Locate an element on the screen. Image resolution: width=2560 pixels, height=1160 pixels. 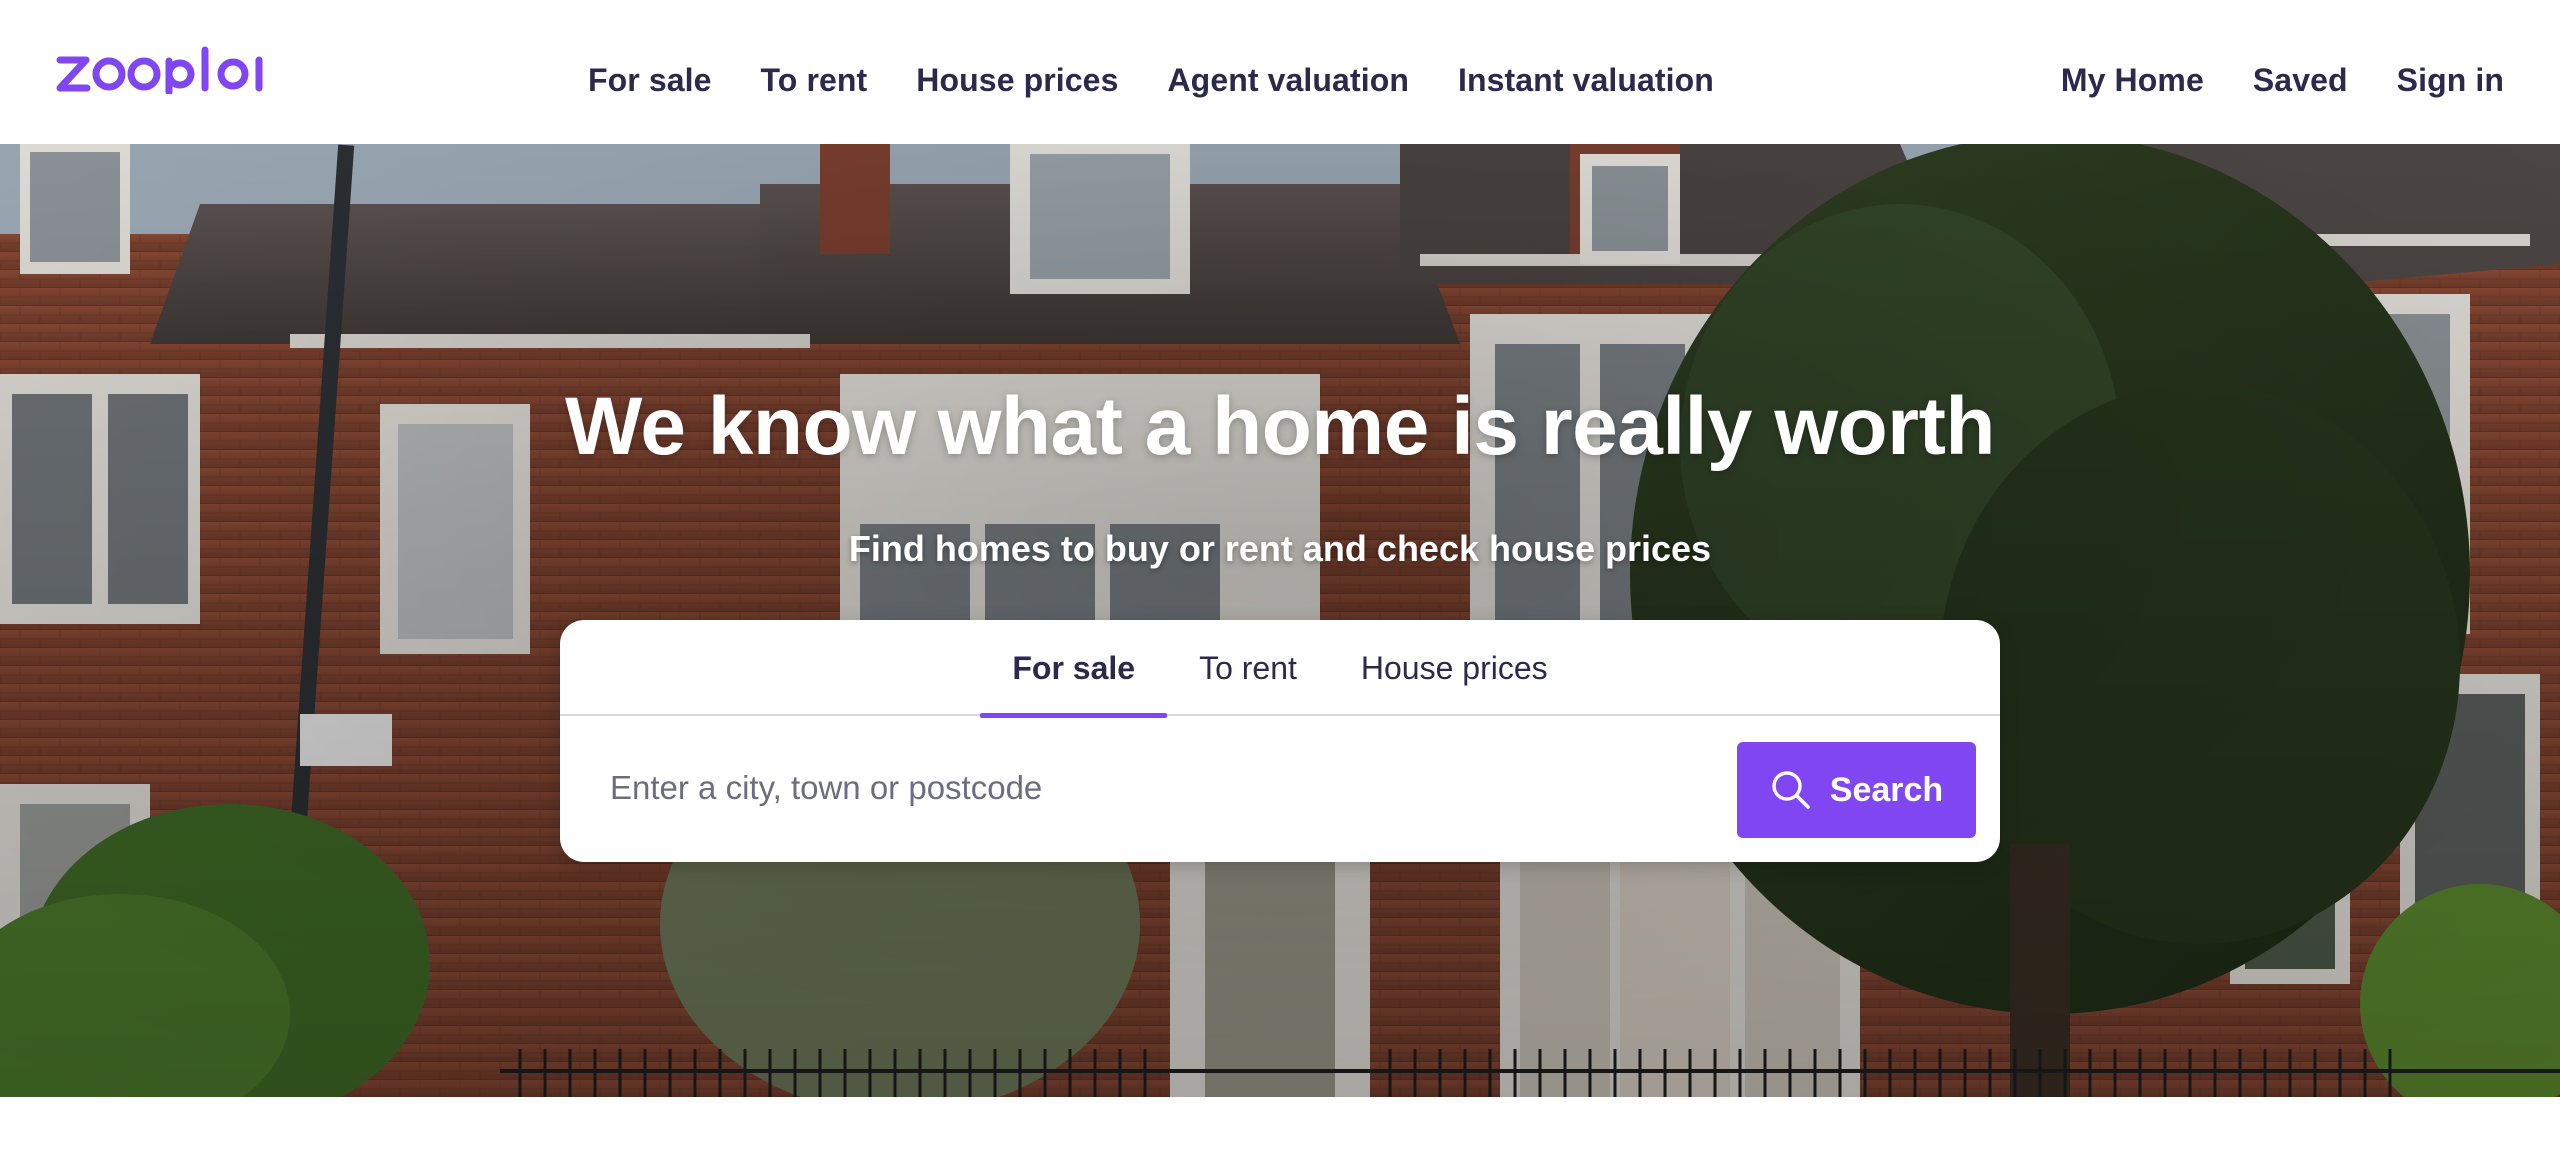
search-panel: For sale To rent House prices Search is located at coordinates (1280, 741).